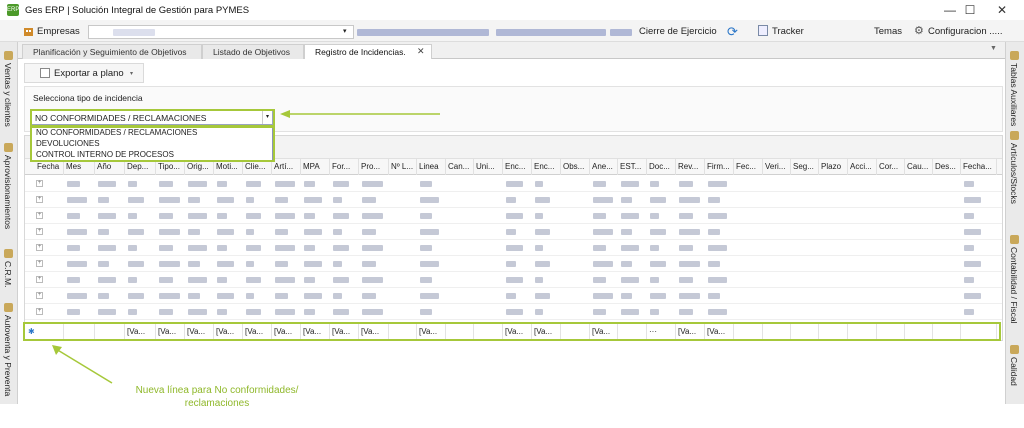 This screenshot has height=428, width=1024. I want to click on sidebar-item-label: C.R.M., so click(8, 274).